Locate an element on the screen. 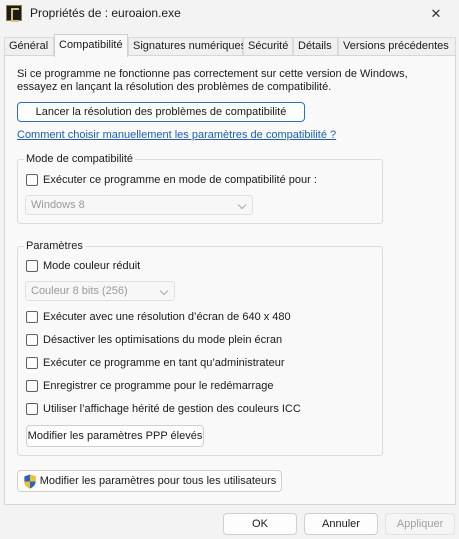 Image resolution: width=459 pixels, height=539 pixels. close-icon: ✕ is located at coordinates (436, 13).